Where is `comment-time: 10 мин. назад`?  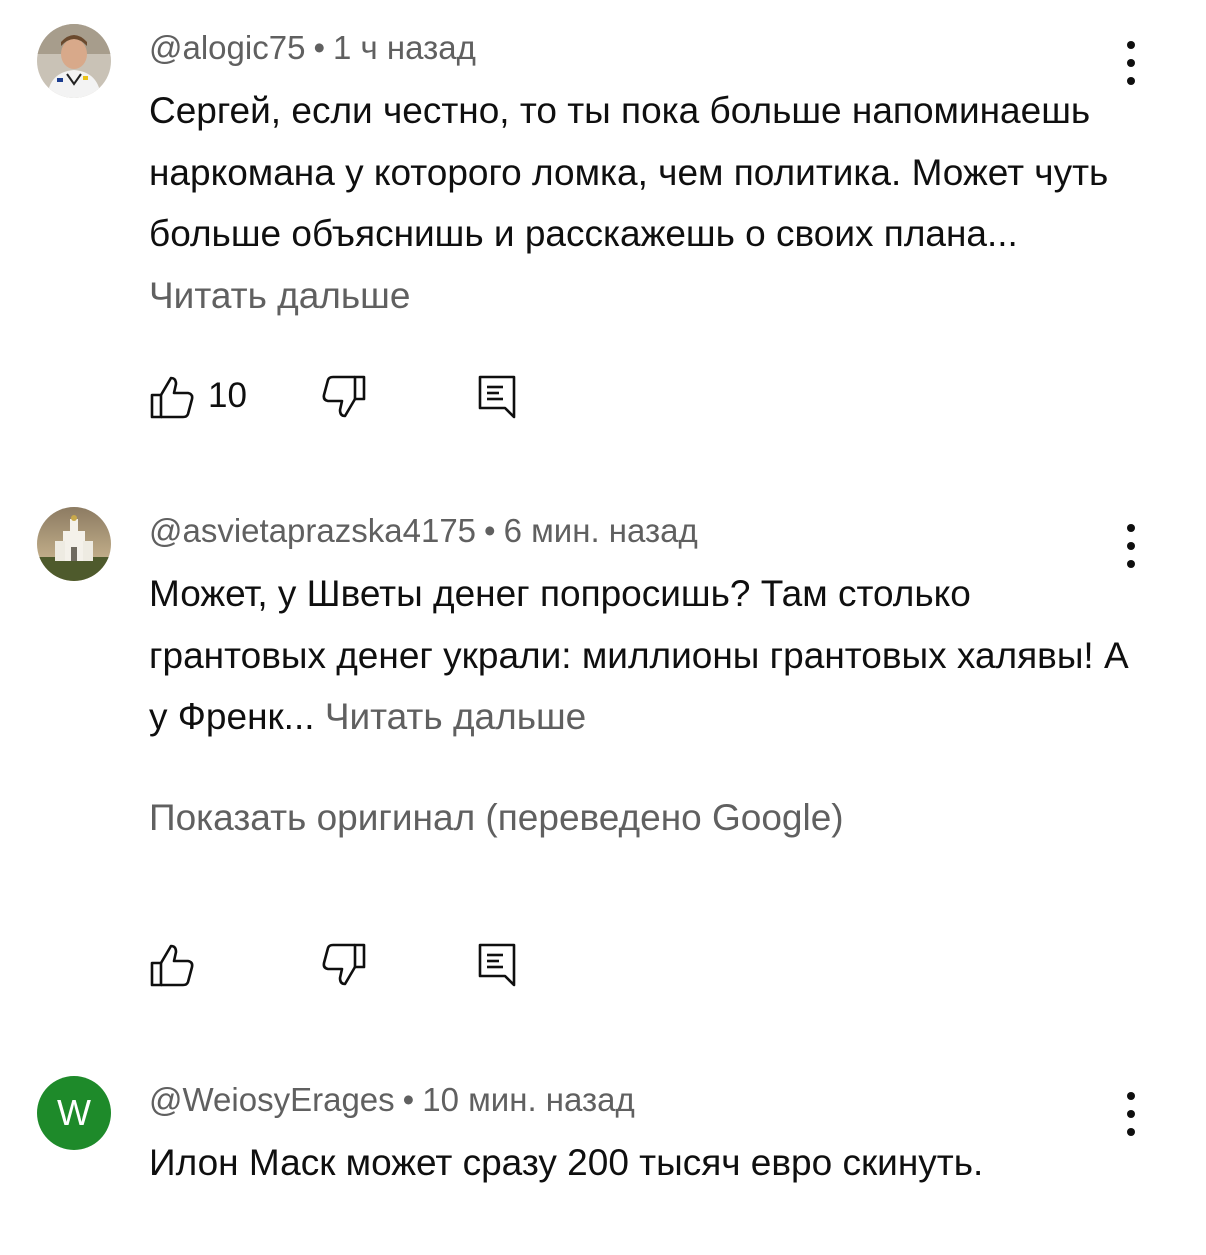
comment-time: 10 мин. назад is located at coordinates (528, 1099).